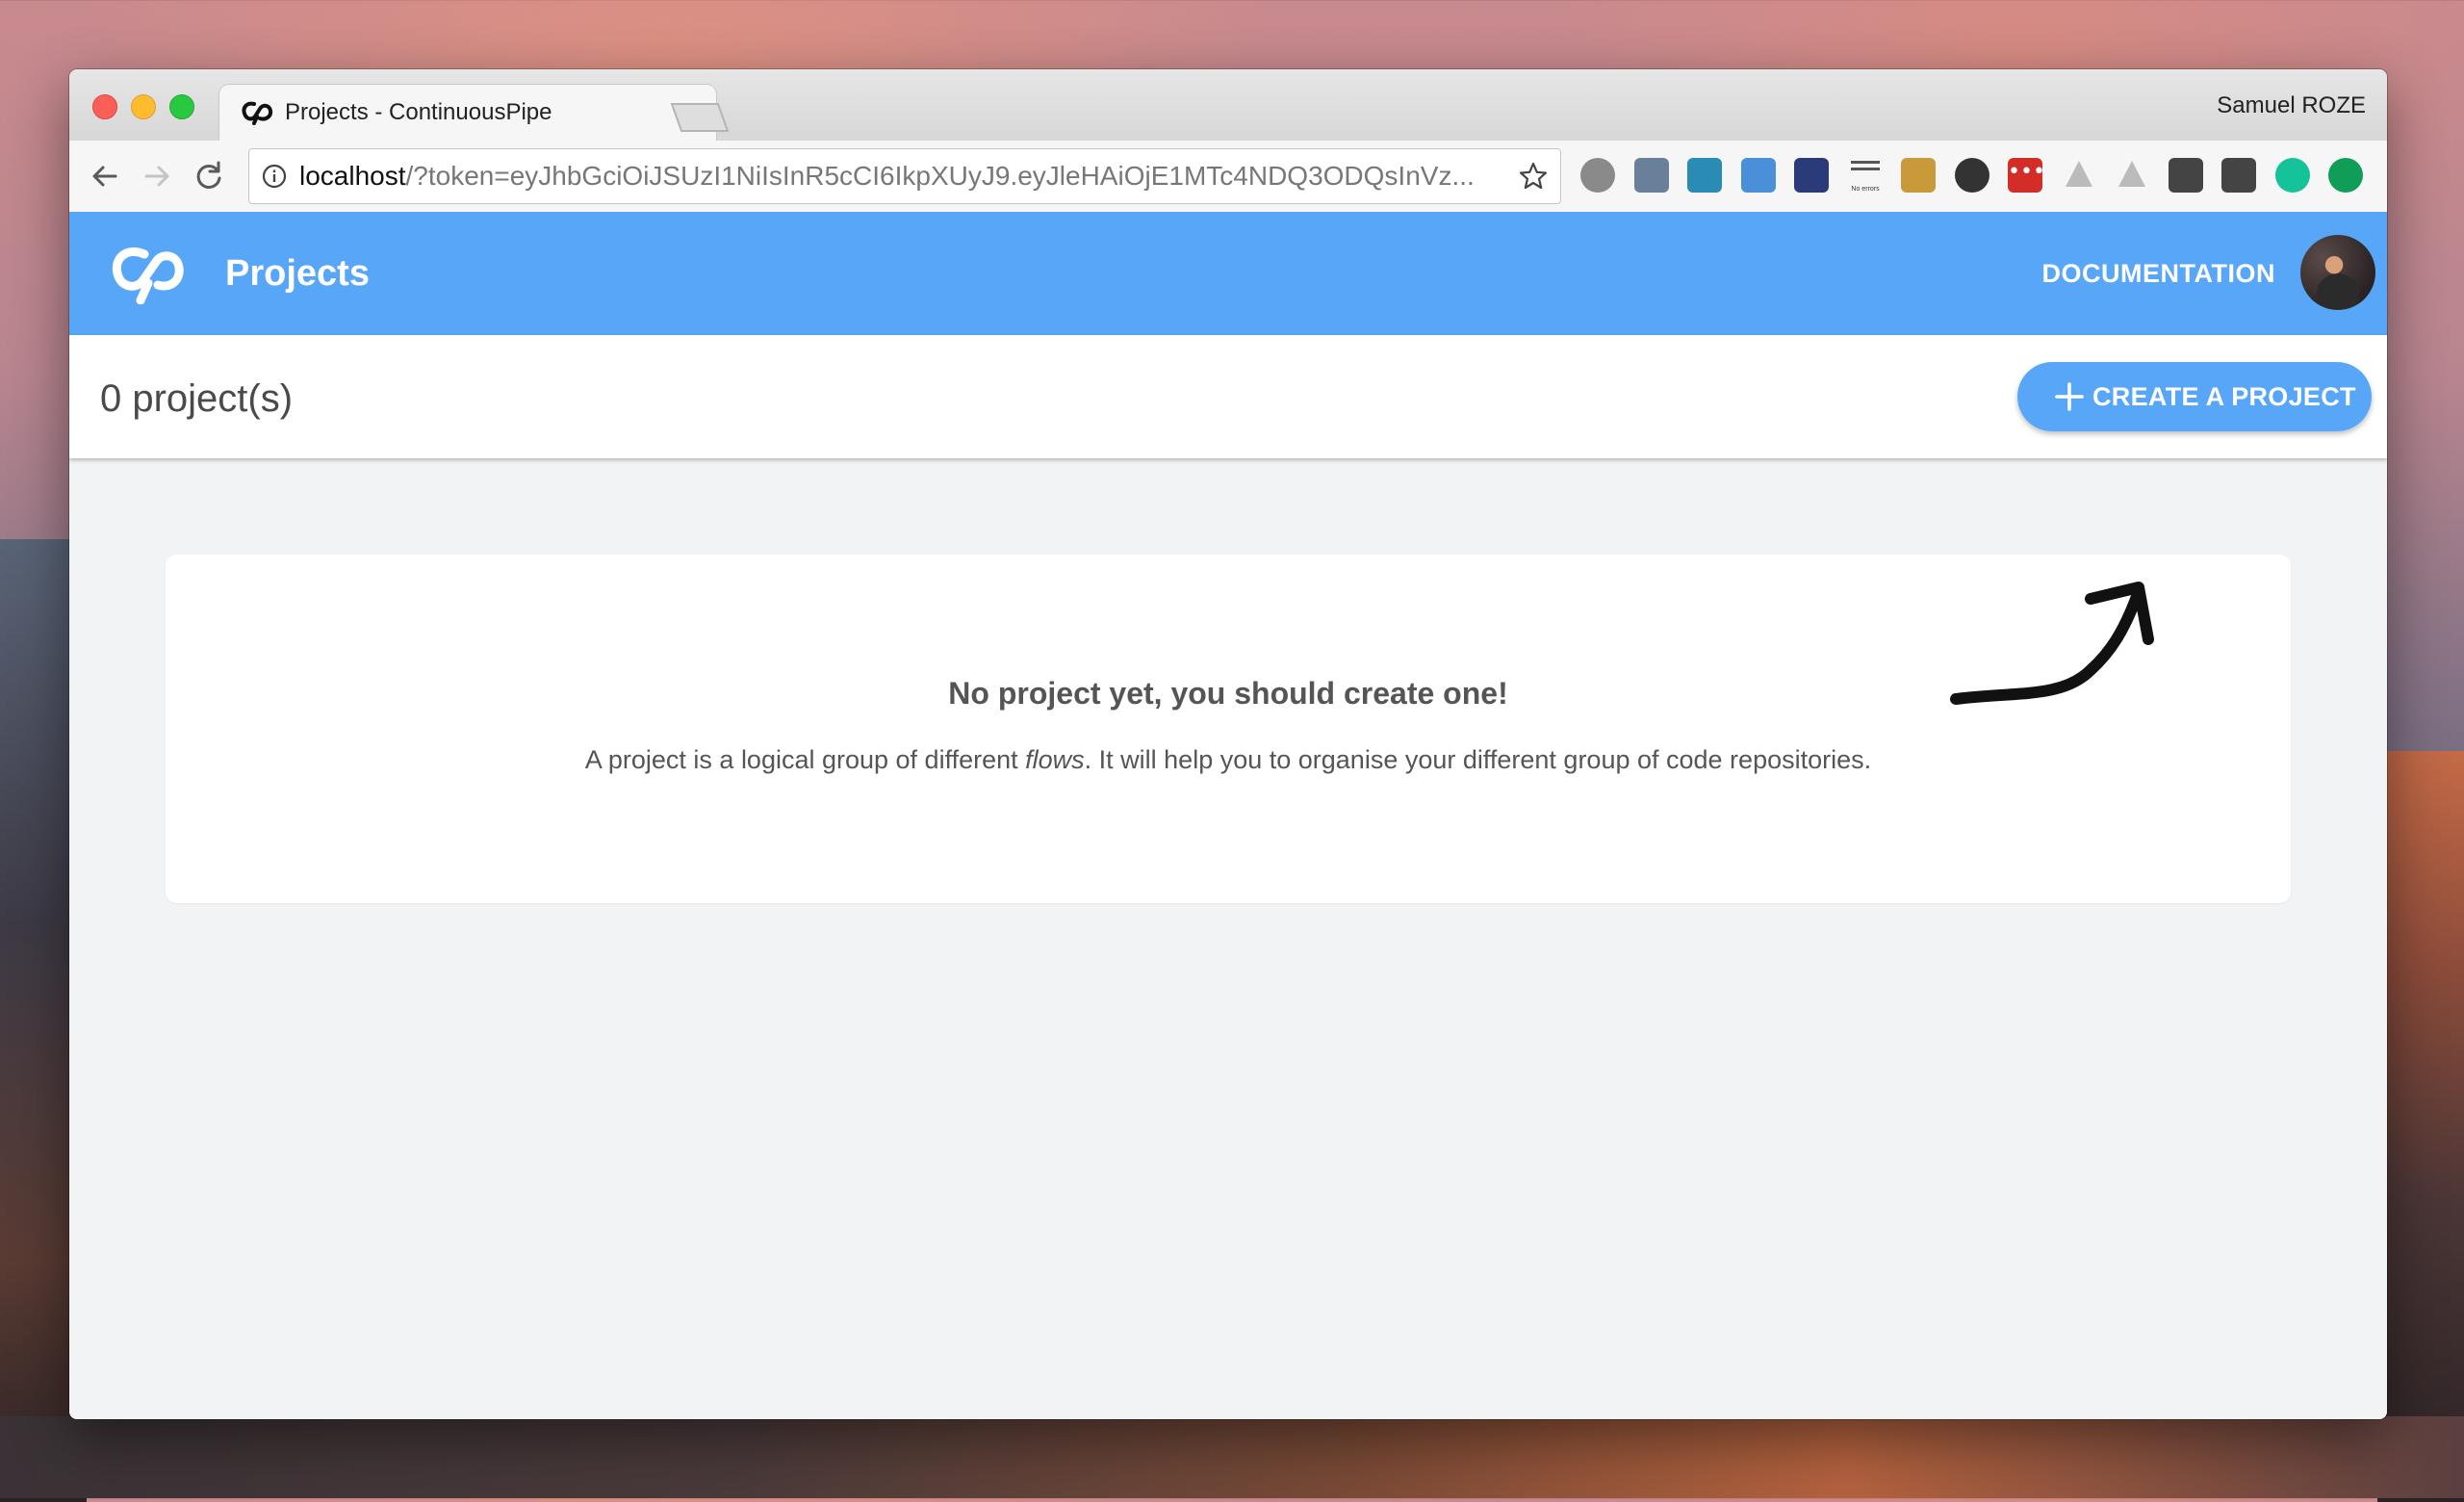 The image size is (2464, 1502). I want to click on lastpass-extension-icon: •••, so click(2026, 175).